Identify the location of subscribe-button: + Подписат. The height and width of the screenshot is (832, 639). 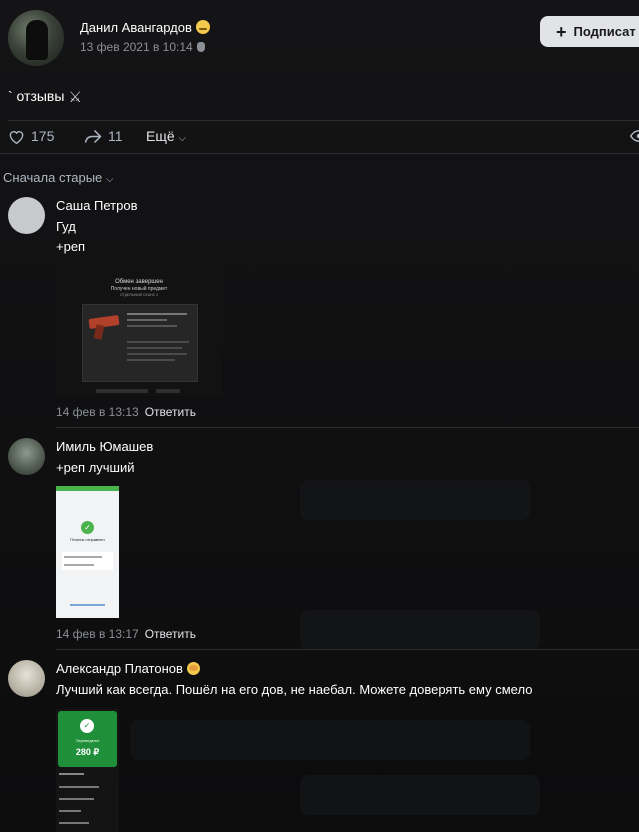
(589, 31).